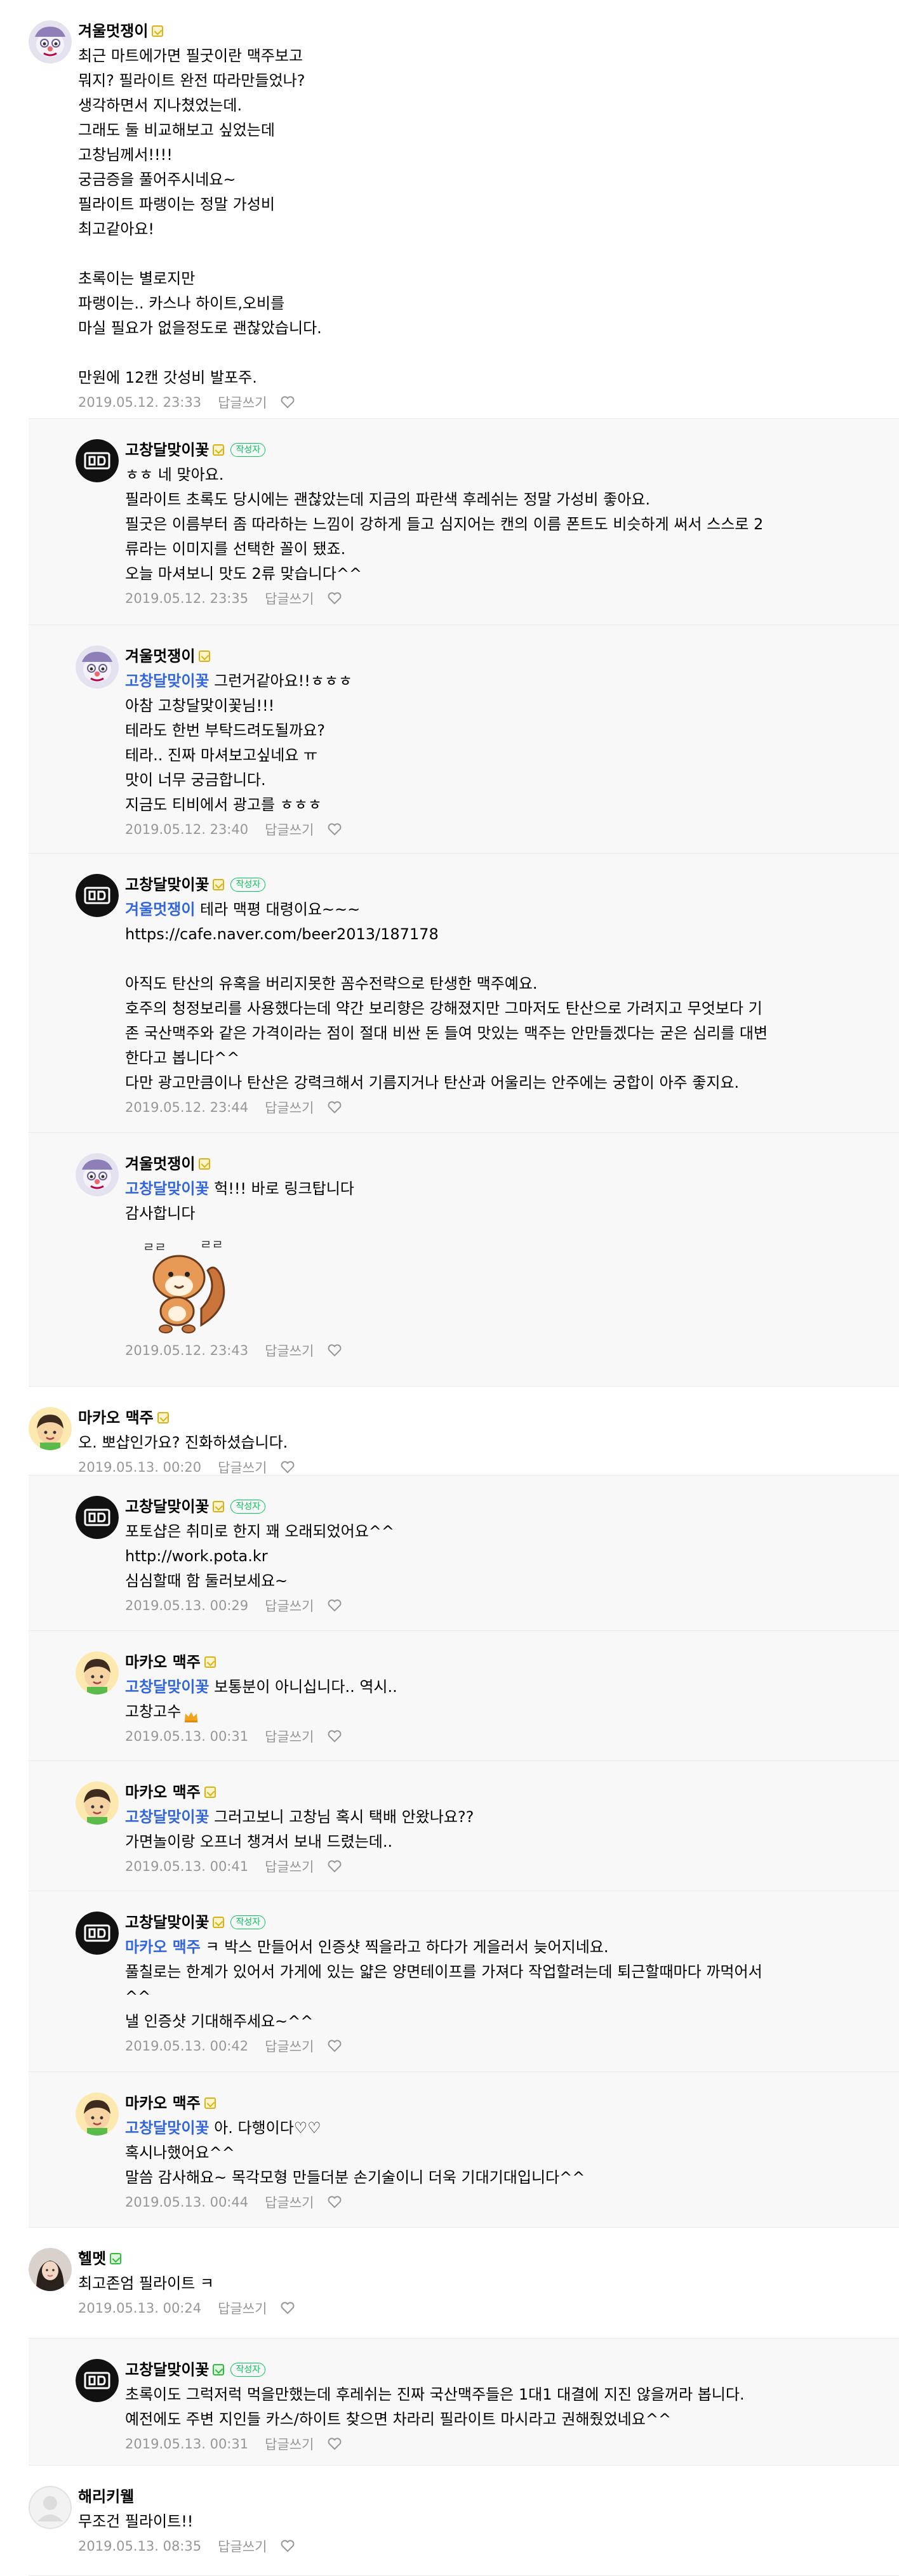 The height and width of the screenshot is (2576, 899). What do you see at coordinates (51, 2269) in the screenshot?
I see `woman-avatar-icon` at bounding box center [51, 2269].